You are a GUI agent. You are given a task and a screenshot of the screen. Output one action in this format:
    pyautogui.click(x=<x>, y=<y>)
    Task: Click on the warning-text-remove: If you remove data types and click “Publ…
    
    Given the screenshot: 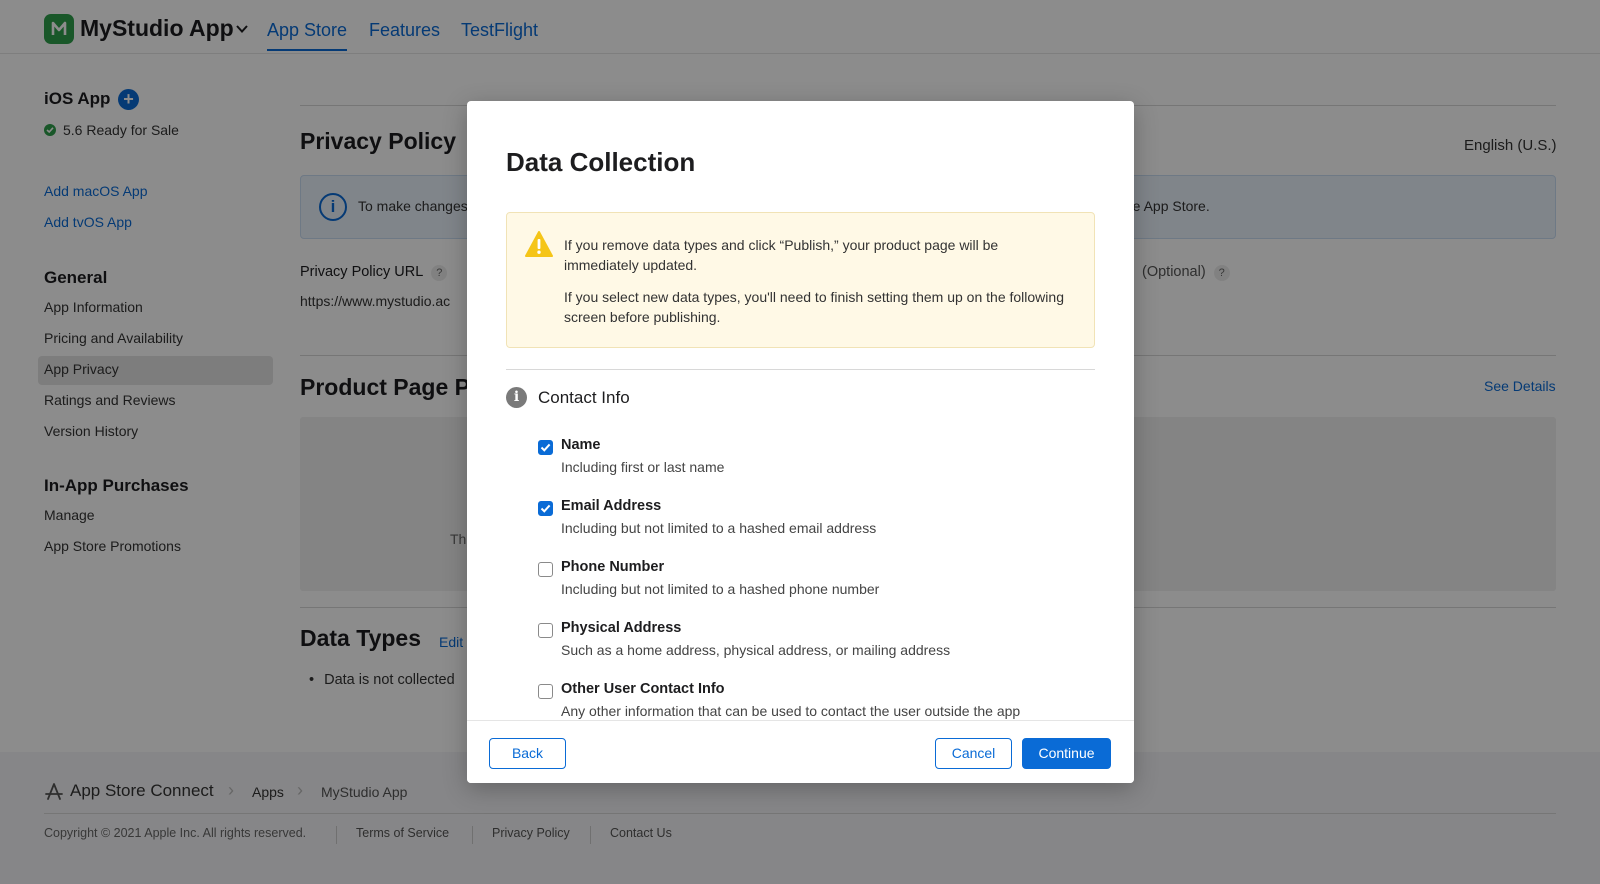 What is the action you would take?
    pyautogui.click(x=781, y=255)
    